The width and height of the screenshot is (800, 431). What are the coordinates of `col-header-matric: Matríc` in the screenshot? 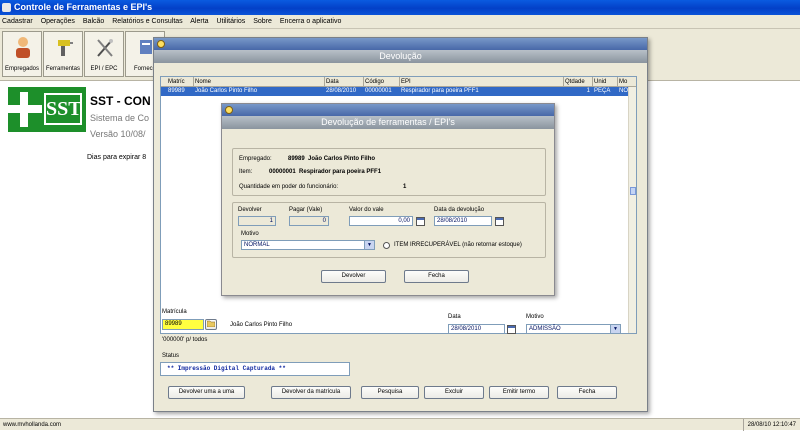 It's located at (180, 82).